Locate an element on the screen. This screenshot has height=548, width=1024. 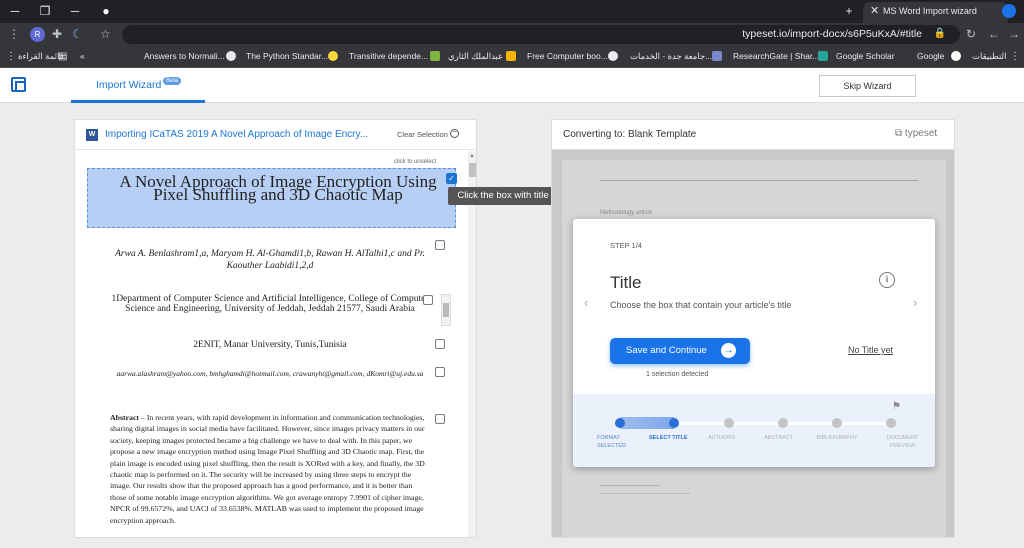
scroll-up-icon: ▲ is located at coordinates (472, 156).